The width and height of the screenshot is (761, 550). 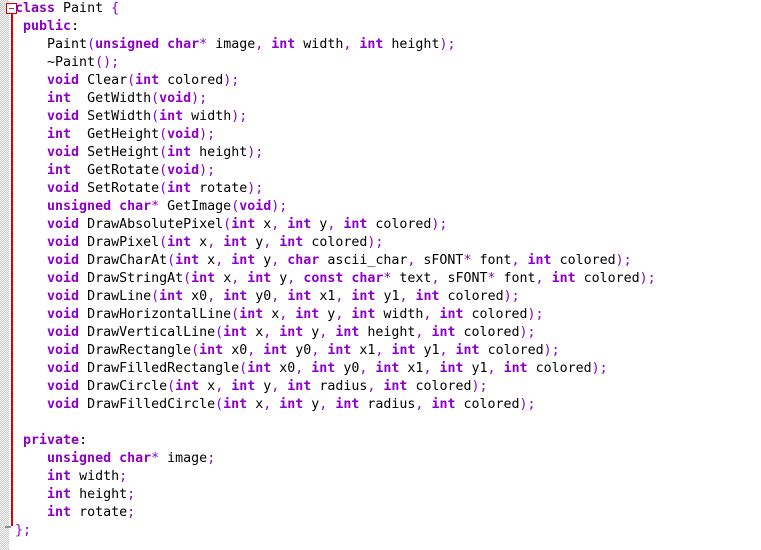 What do you see at coordinates (219, 152) in the screenshot?
I see `code-token: height` at bounding box center [219, 152].